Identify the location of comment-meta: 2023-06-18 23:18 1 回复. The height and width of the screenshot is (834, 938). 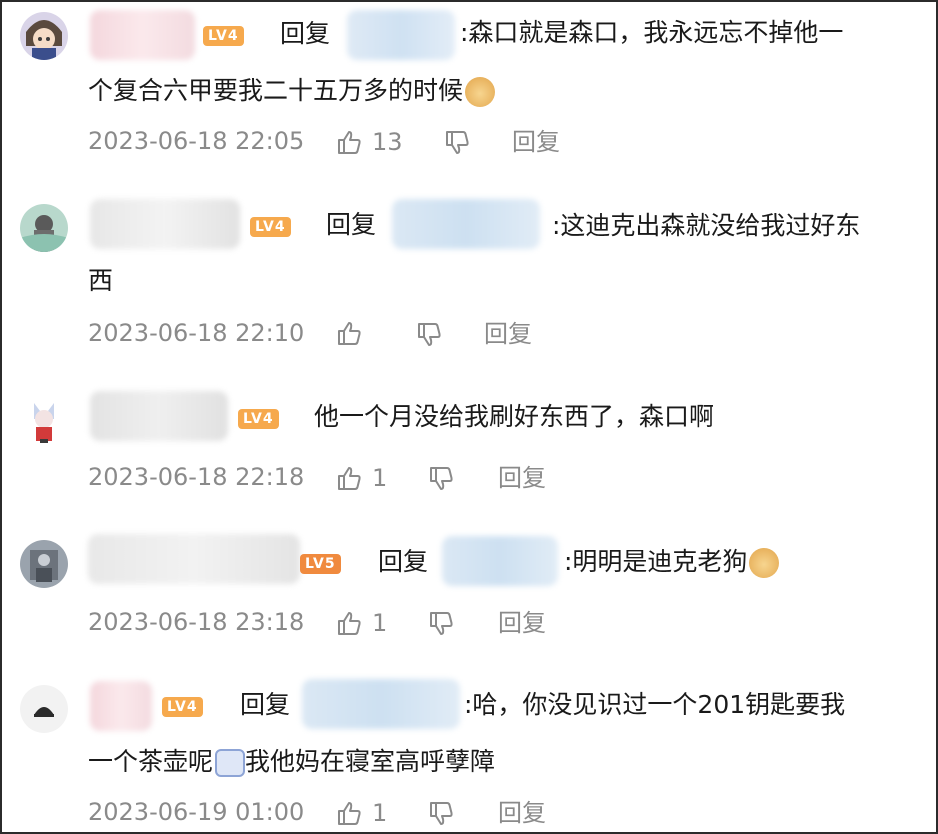
(388, 622).